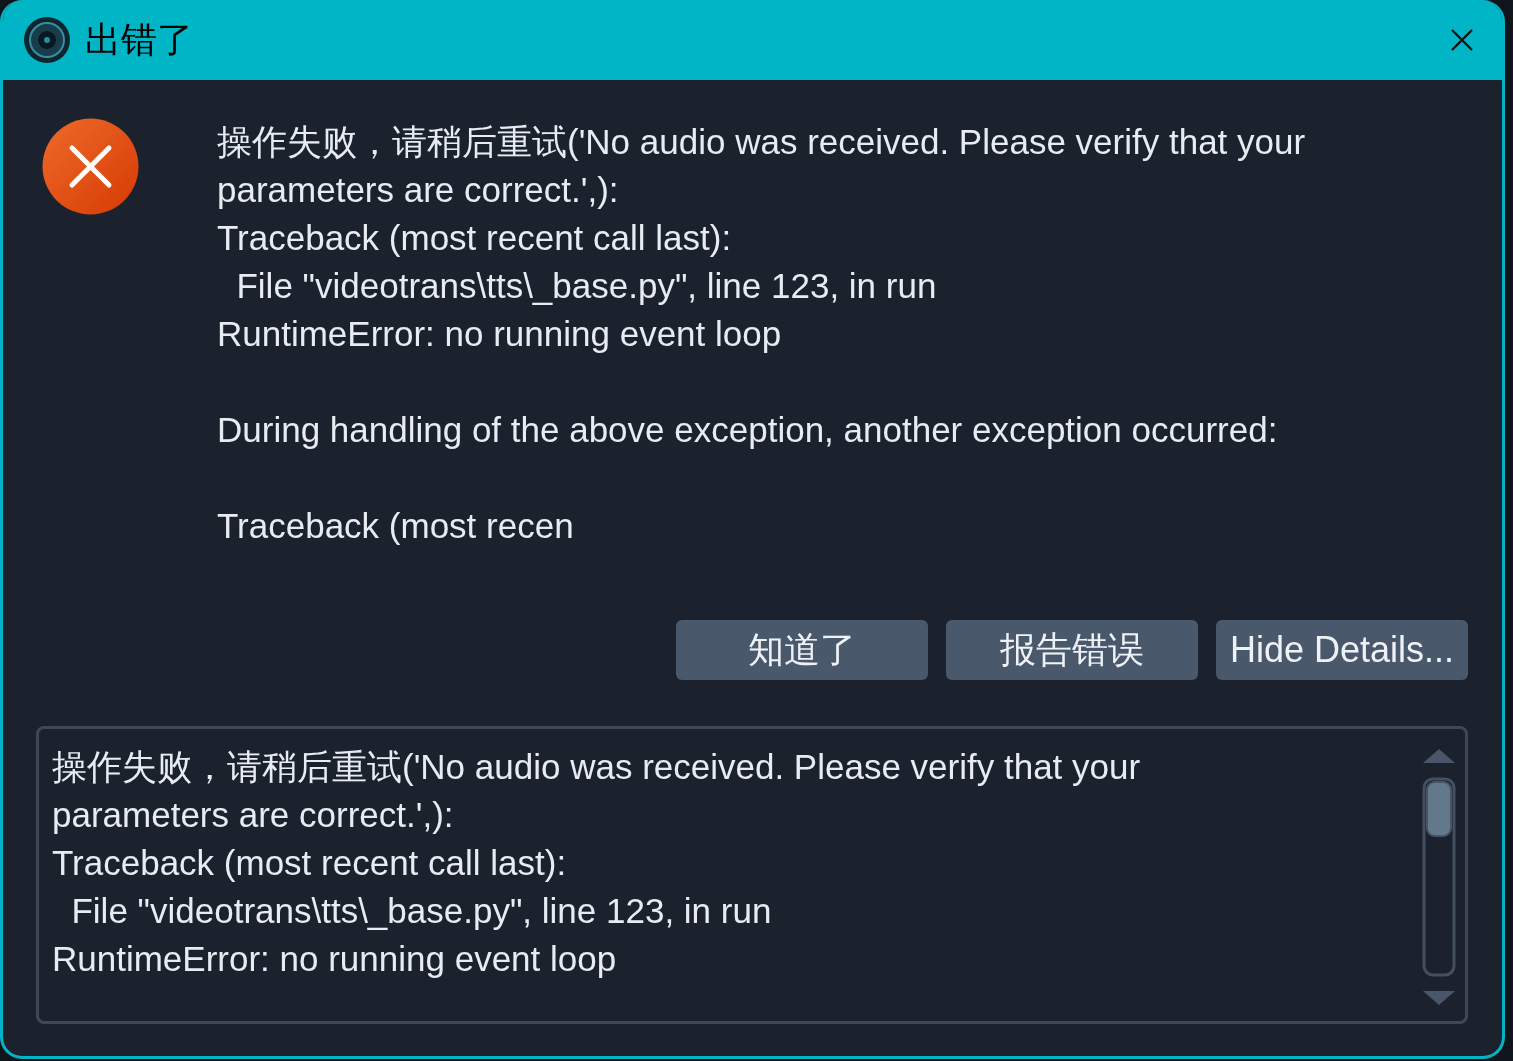 This screenshot has width=1513, height=1061. Describe the element at coordinates (475, 238) in the screenshot. I see `message-text: Traceback (most recent call last):` at that location.